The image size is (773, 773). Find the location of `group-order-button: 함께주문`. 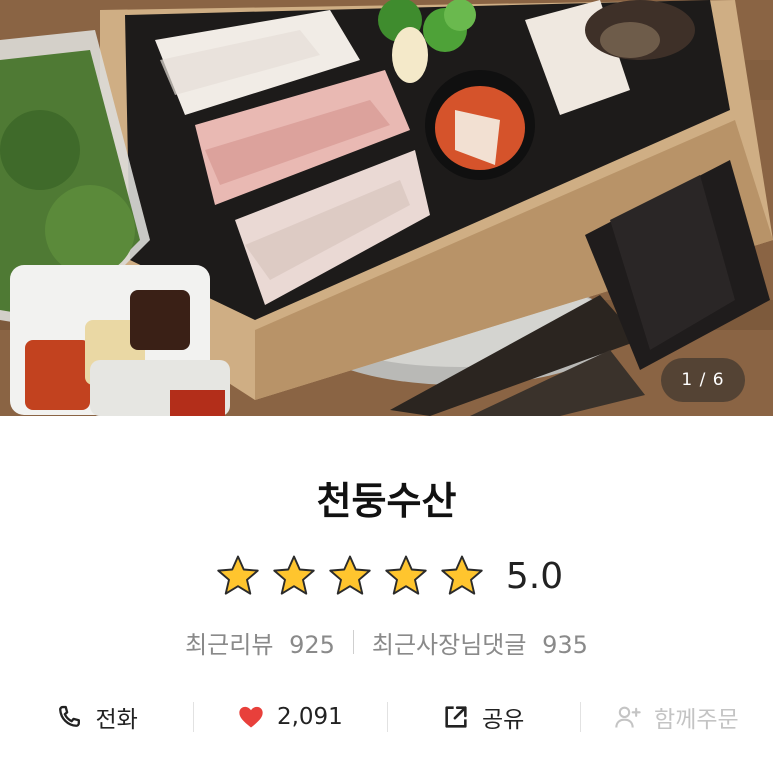

group-order-button: 함께주문 is located at coordinates (676, 717).